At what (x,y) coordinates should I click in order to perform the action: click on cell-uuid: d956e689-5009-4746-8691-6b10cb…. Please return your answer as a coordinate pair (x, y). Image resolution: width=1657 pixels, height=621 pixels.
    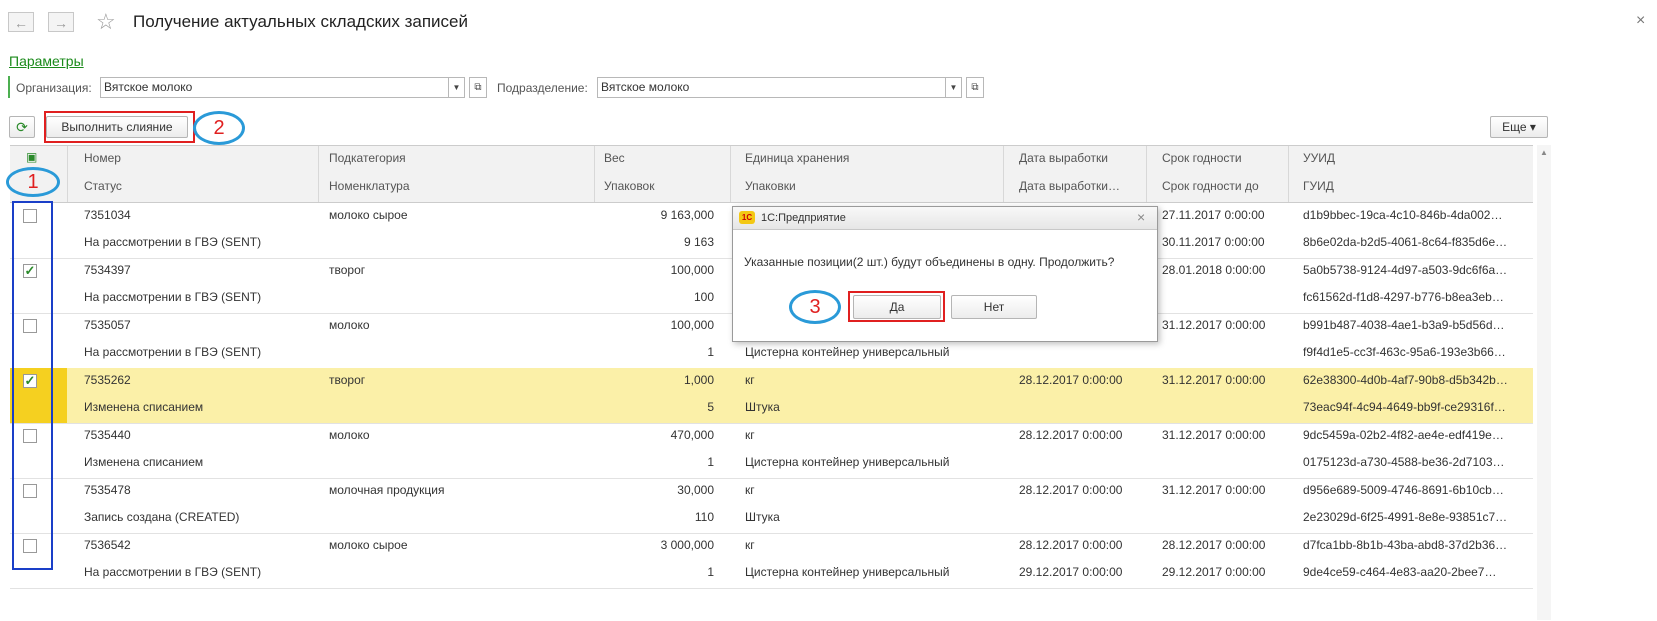
    Looking at the image, I should click on (1403, 490).